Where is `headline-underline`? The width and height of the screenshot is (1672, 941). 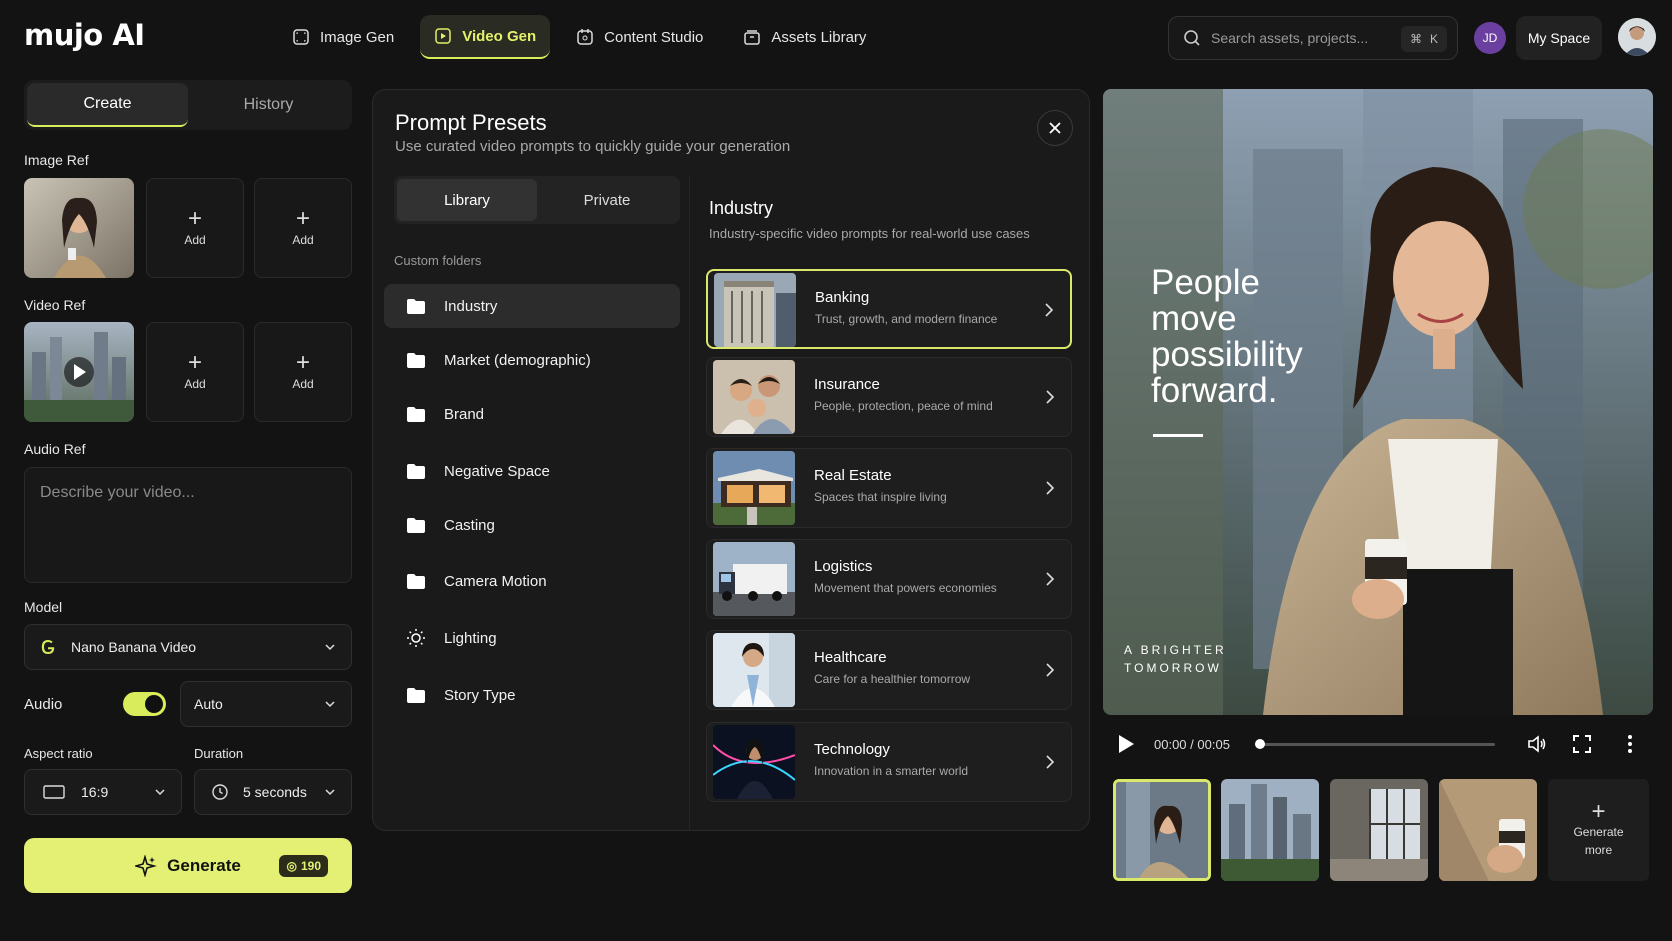
headline-underline is located at coordinates (1178, 435).